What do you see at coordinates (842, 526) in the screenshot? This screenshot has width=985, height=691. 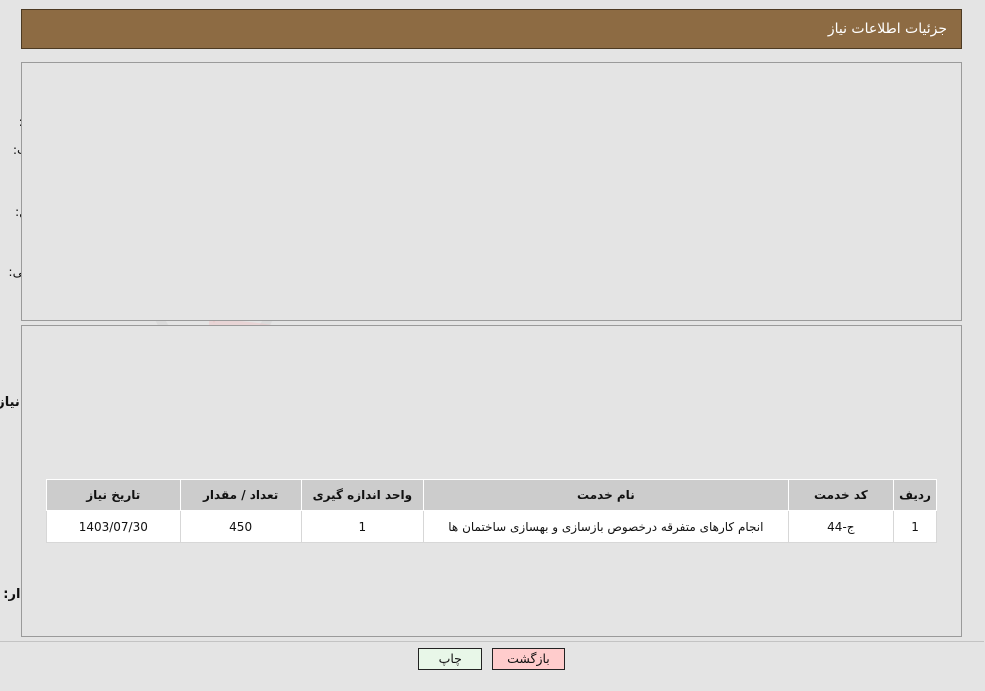 I see `cell-code: ج-44` at bounding box center [842, 526].